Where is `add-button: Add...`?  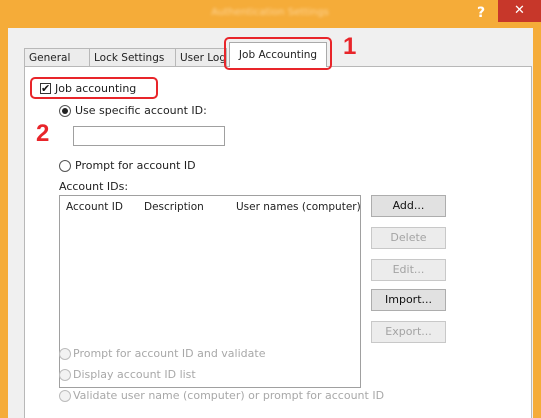 add-button: Add... is located at coordinates (408, 206).